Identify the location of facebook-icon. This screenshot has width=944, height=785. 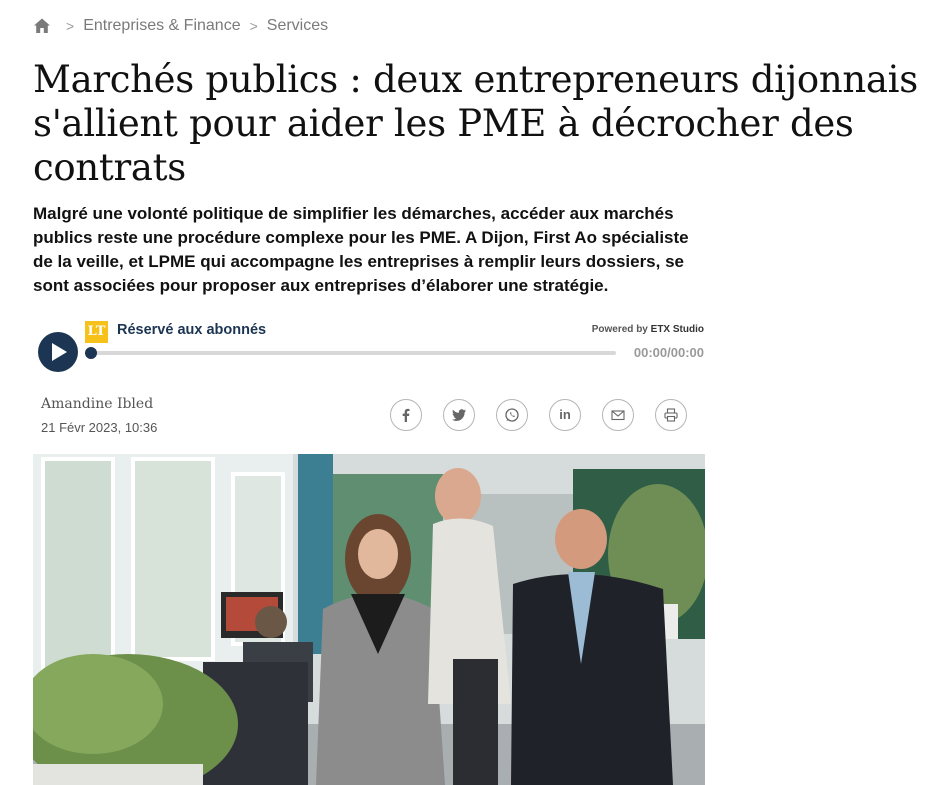
(406, 415).